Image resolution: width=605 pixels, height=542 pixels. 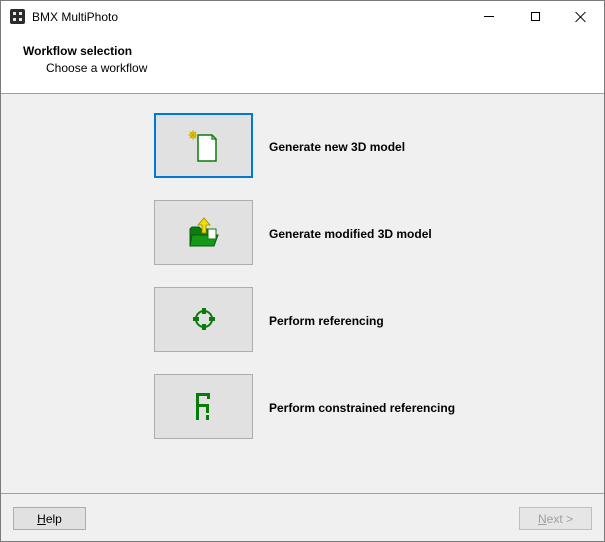 What do you see at coordinates (78, 51) in the screenshot?
I see `page-title: Workflow selection` at bounding box center [78, 51].